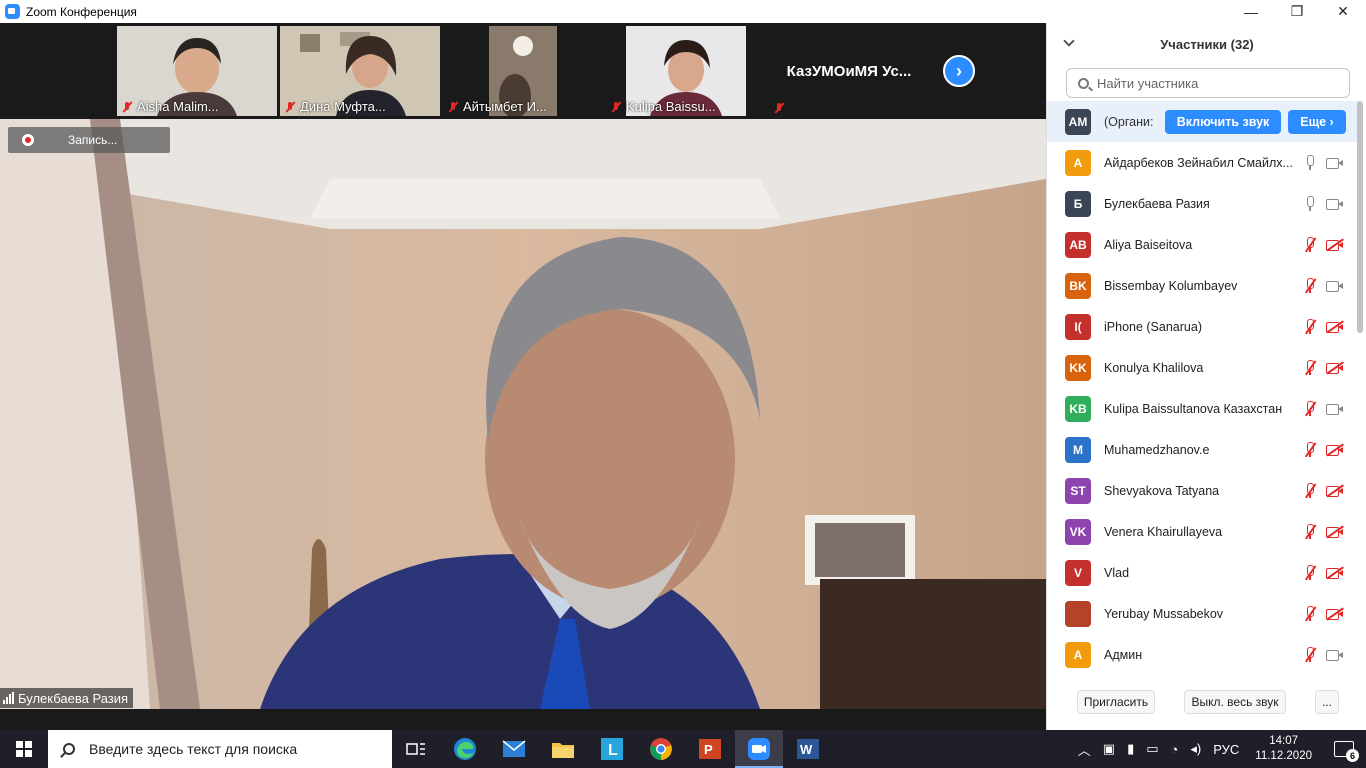  What do you see at coordinates (1078, 572) in the screenshot?
I see `avatar: V` at bounding box center [1078, 572].